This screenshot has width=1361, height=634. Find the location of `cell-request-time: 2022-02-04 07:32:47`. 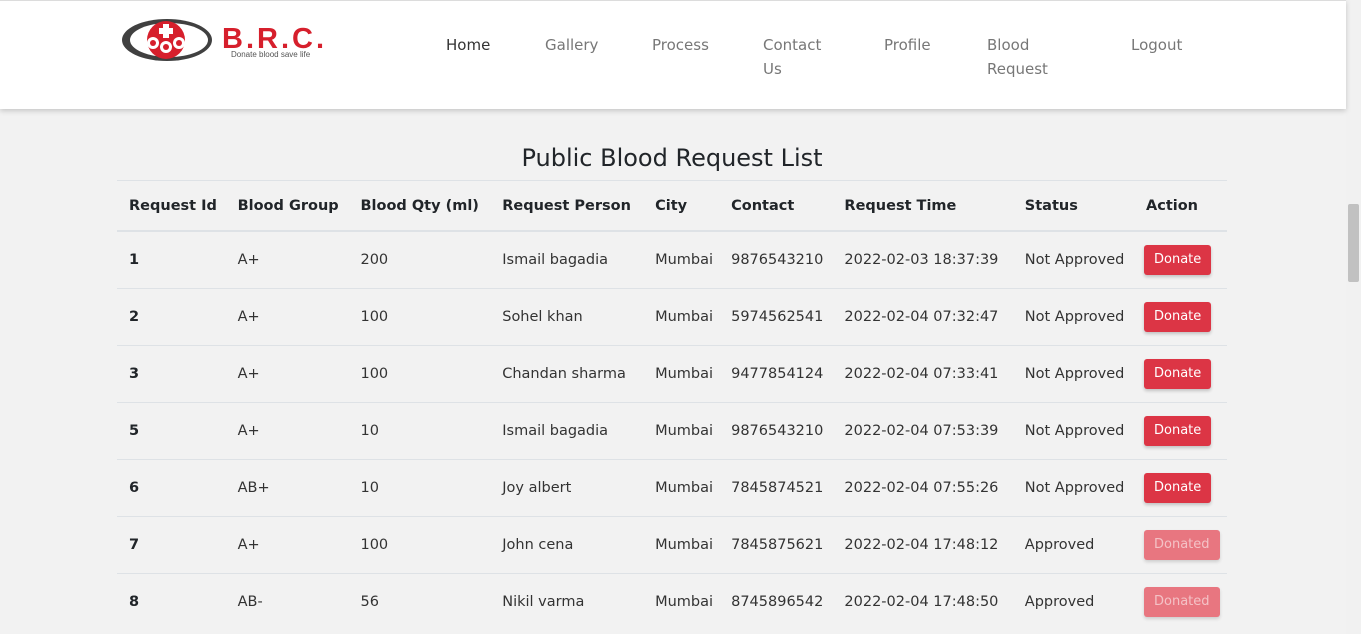

cell-request-time: 2022-02-04 07:32:47 is located at coordinates (922, 317).